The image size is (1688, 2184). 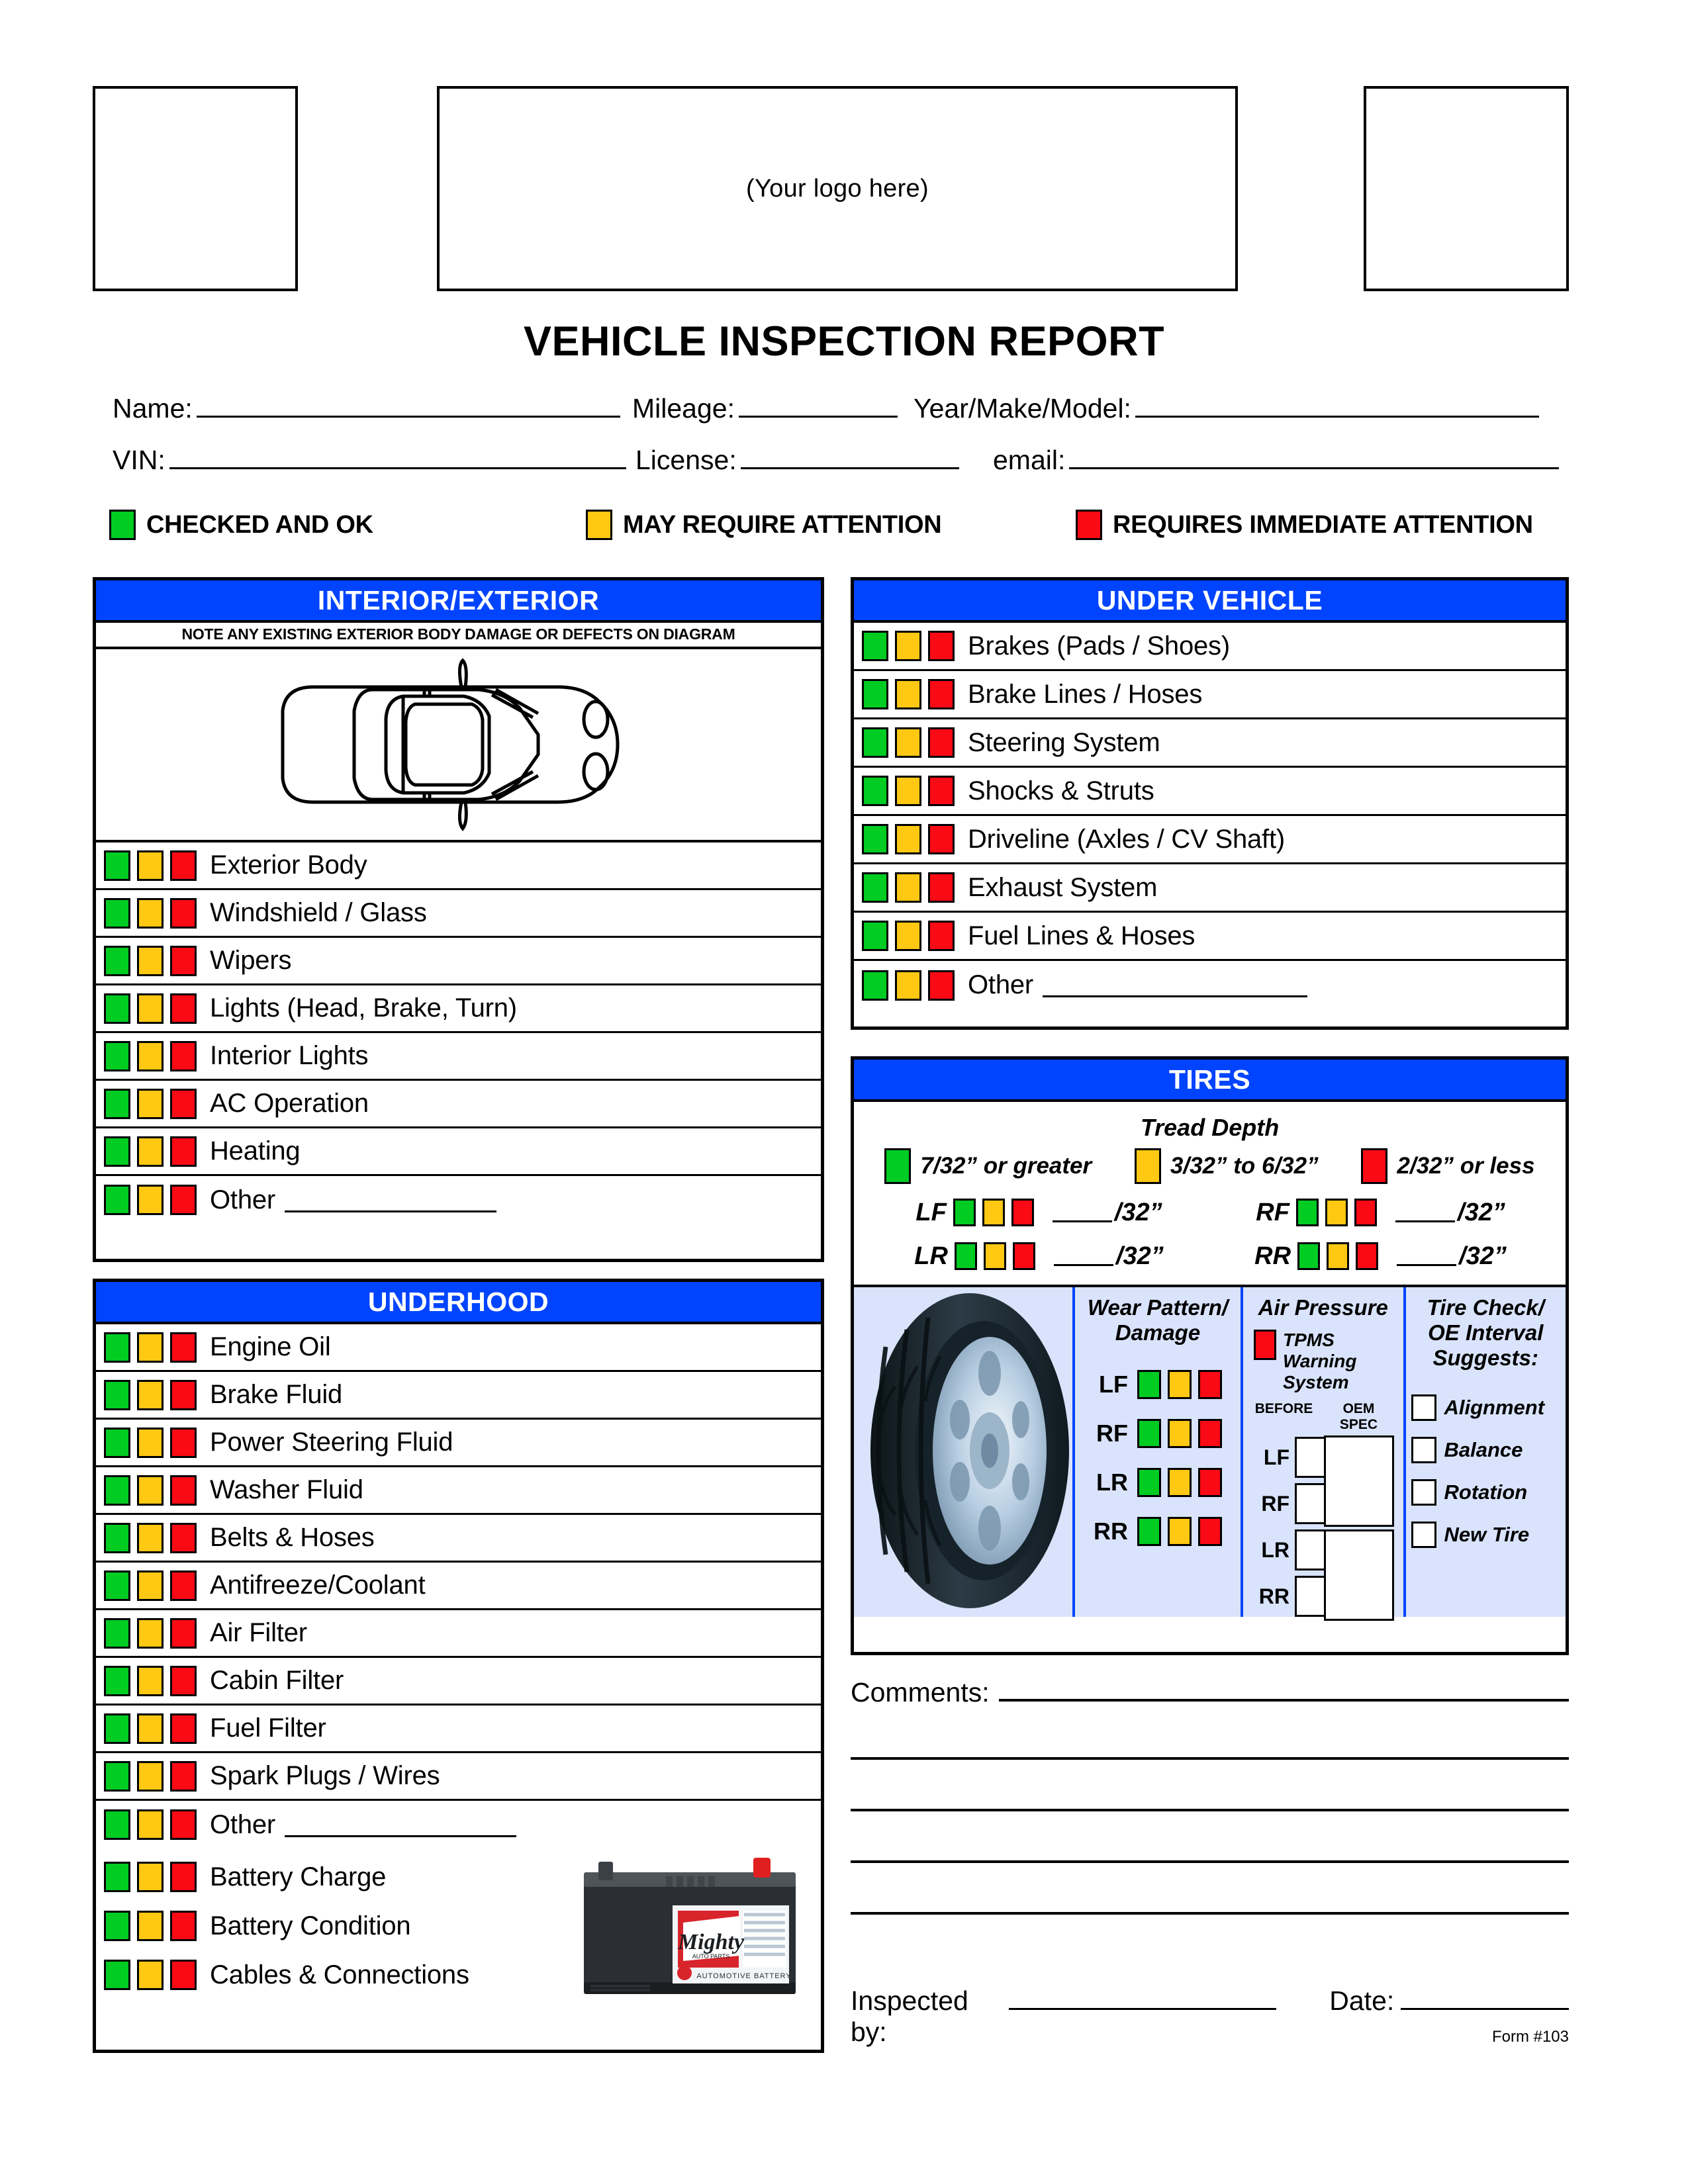 I want to click on email-input, so click(x=1314, y=459).